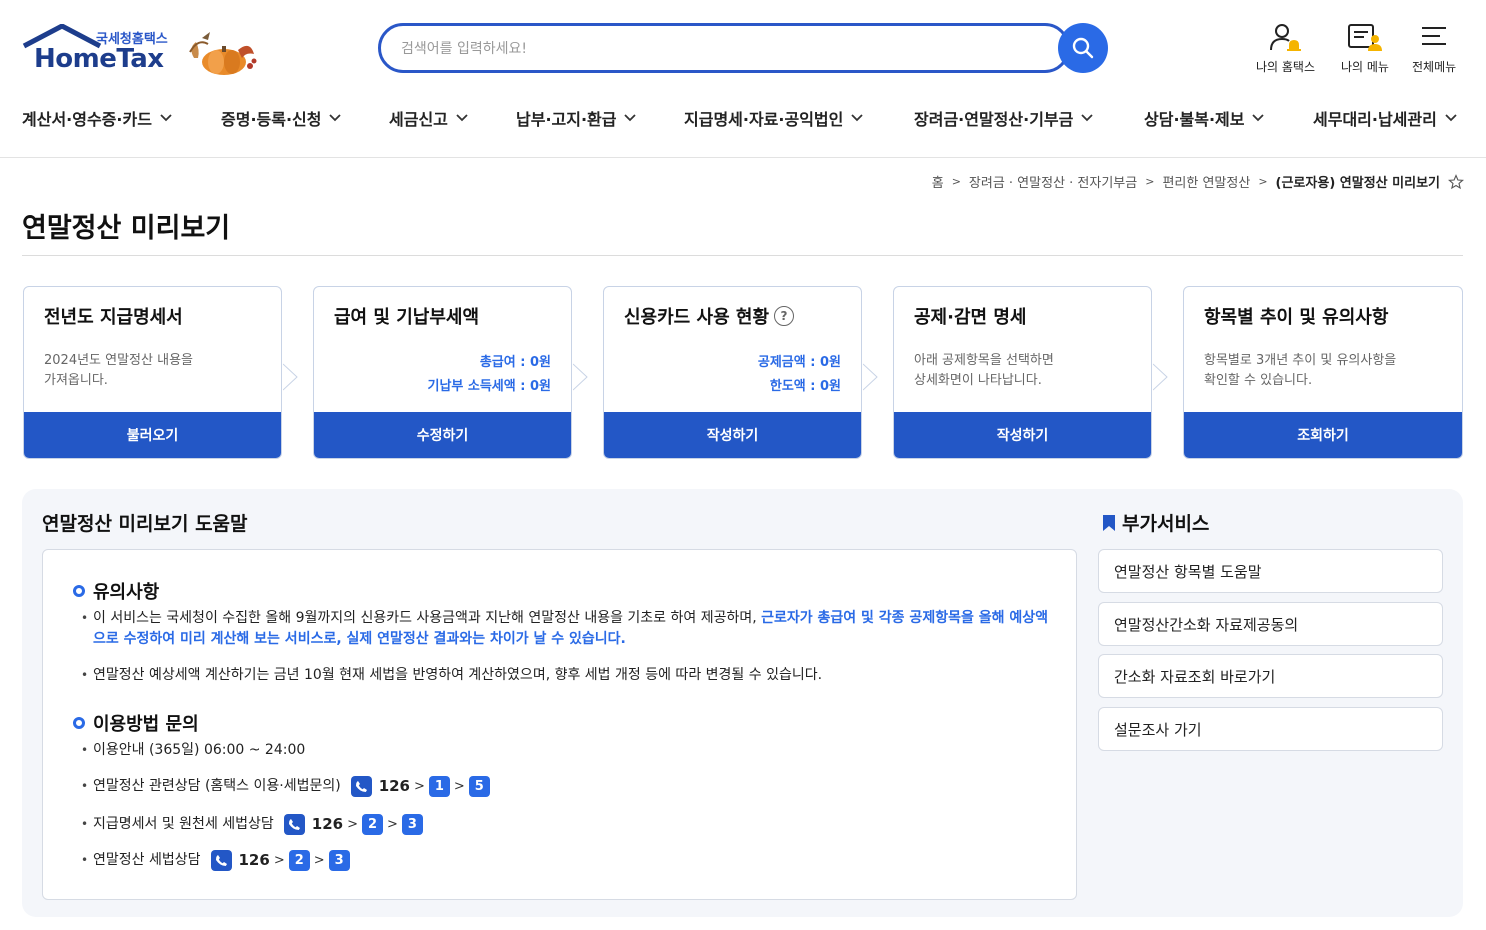 Image resolution: width=1486 pixels, height=930 pixels. Describe the element at coordinates (1270, 676) in the screenshot. I see `side-link-simplified-data: 간소화 자료조회 바로가기` at that location.